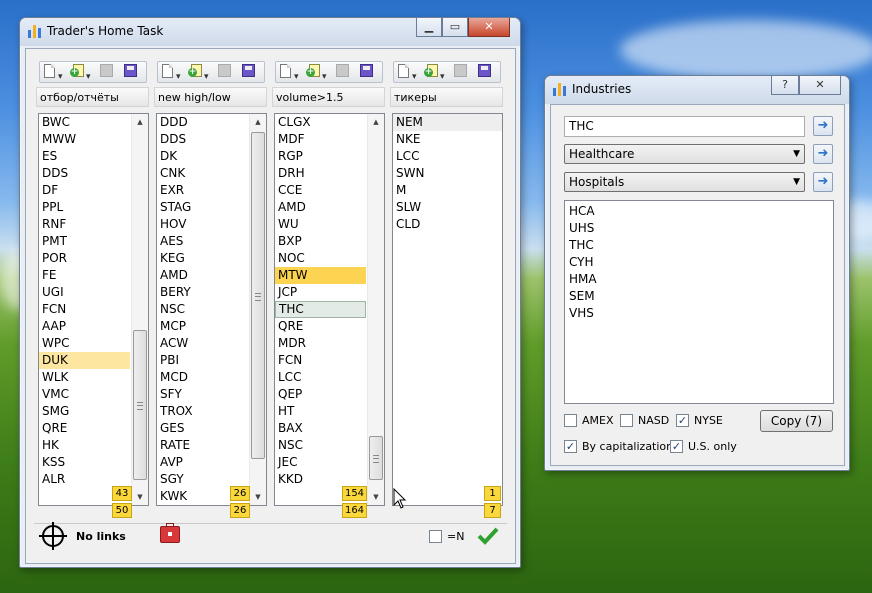 The height and width of the screenshot is (593, 872). Describe the element at coordinates (446, 97) in the screenshot. I see `column-4-header: тикеры` at that location.